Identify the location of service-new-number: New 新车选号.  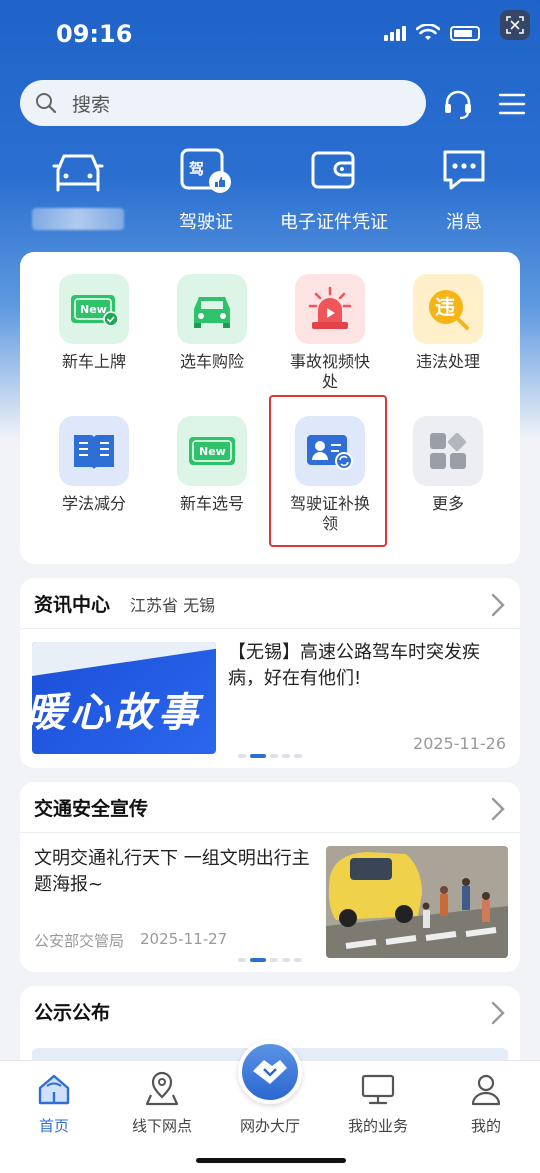
(212, 465).